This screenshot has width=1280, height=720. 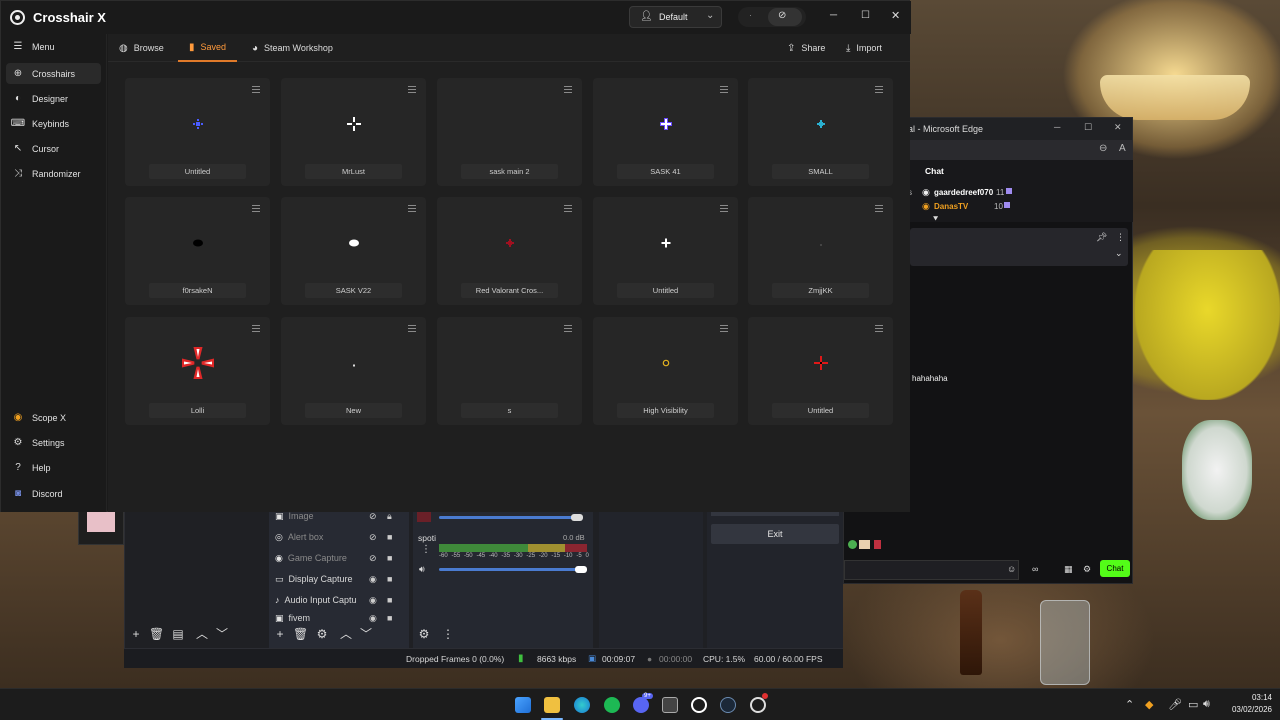 What do you see at coordinates (509, 132) in the screenshot?
I see `crosshair-card: sask main 2` at bounding box center [509, 132].